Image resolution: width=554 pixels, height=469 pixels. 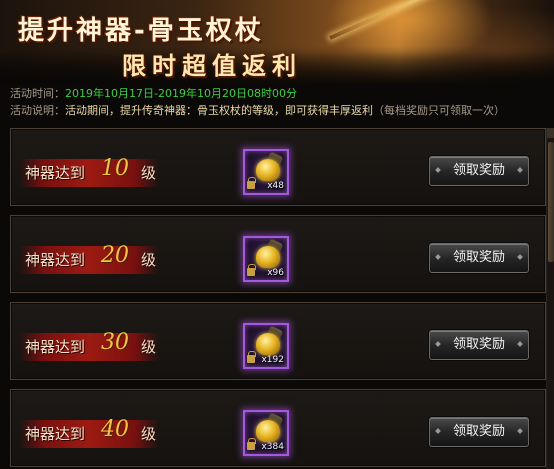 I want to click on item-count: x384, so click(x=272, y=447).